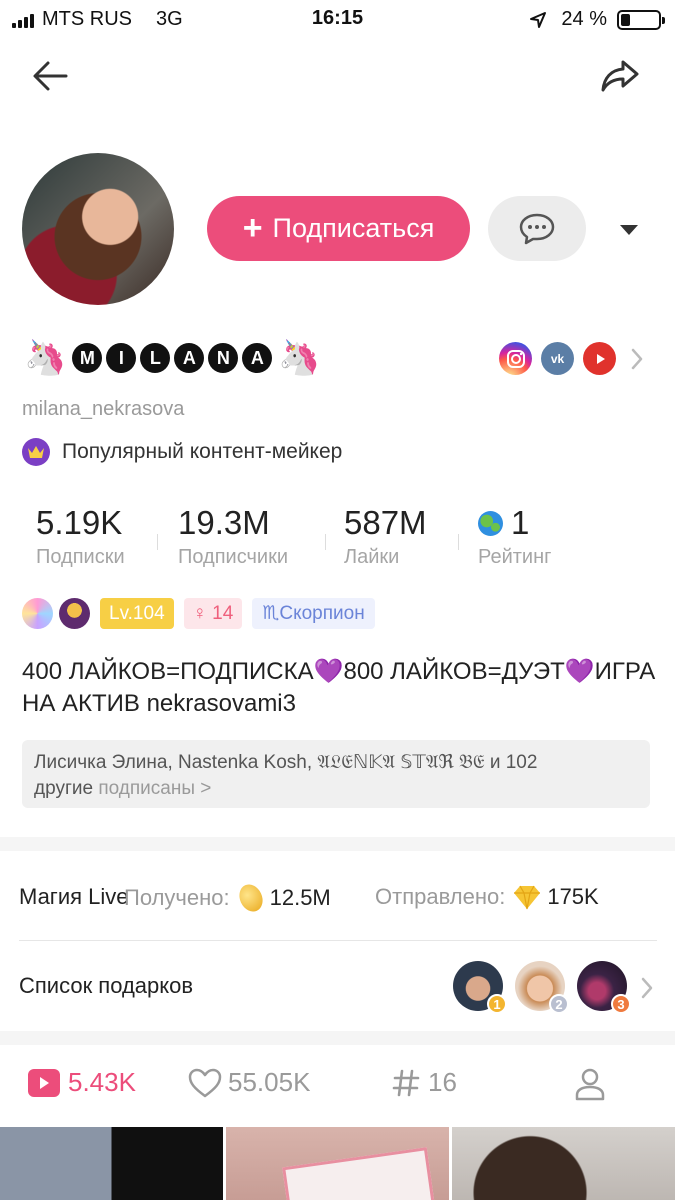 The image size is (675, 1200). I want to click on display-name: 🦄 M I L A N A 🦄, so click(172, 358).